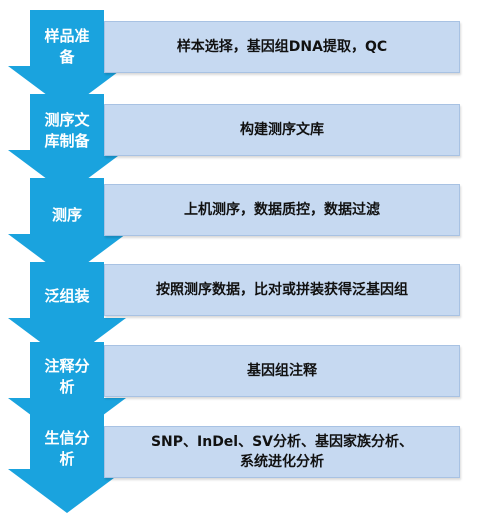  I want to click on step-description: 基因组注释, so click(282, 371).